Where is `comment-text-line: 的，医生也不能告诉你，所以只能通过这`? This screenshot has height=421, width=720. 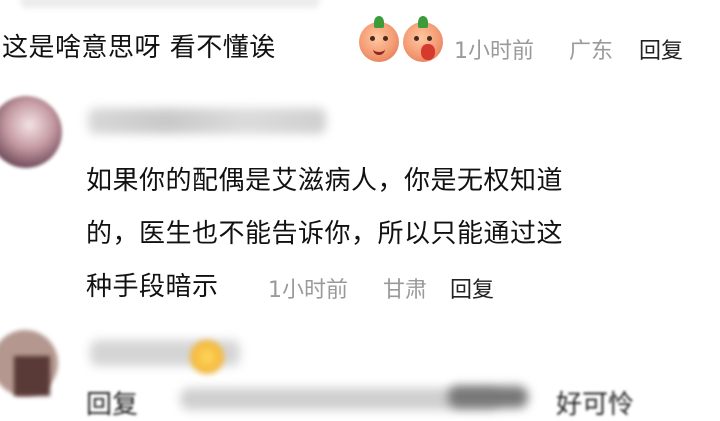
comment-text-line: 的，医生也不能告诉你，所以只能通过这 is located at coordinates (325, 234).